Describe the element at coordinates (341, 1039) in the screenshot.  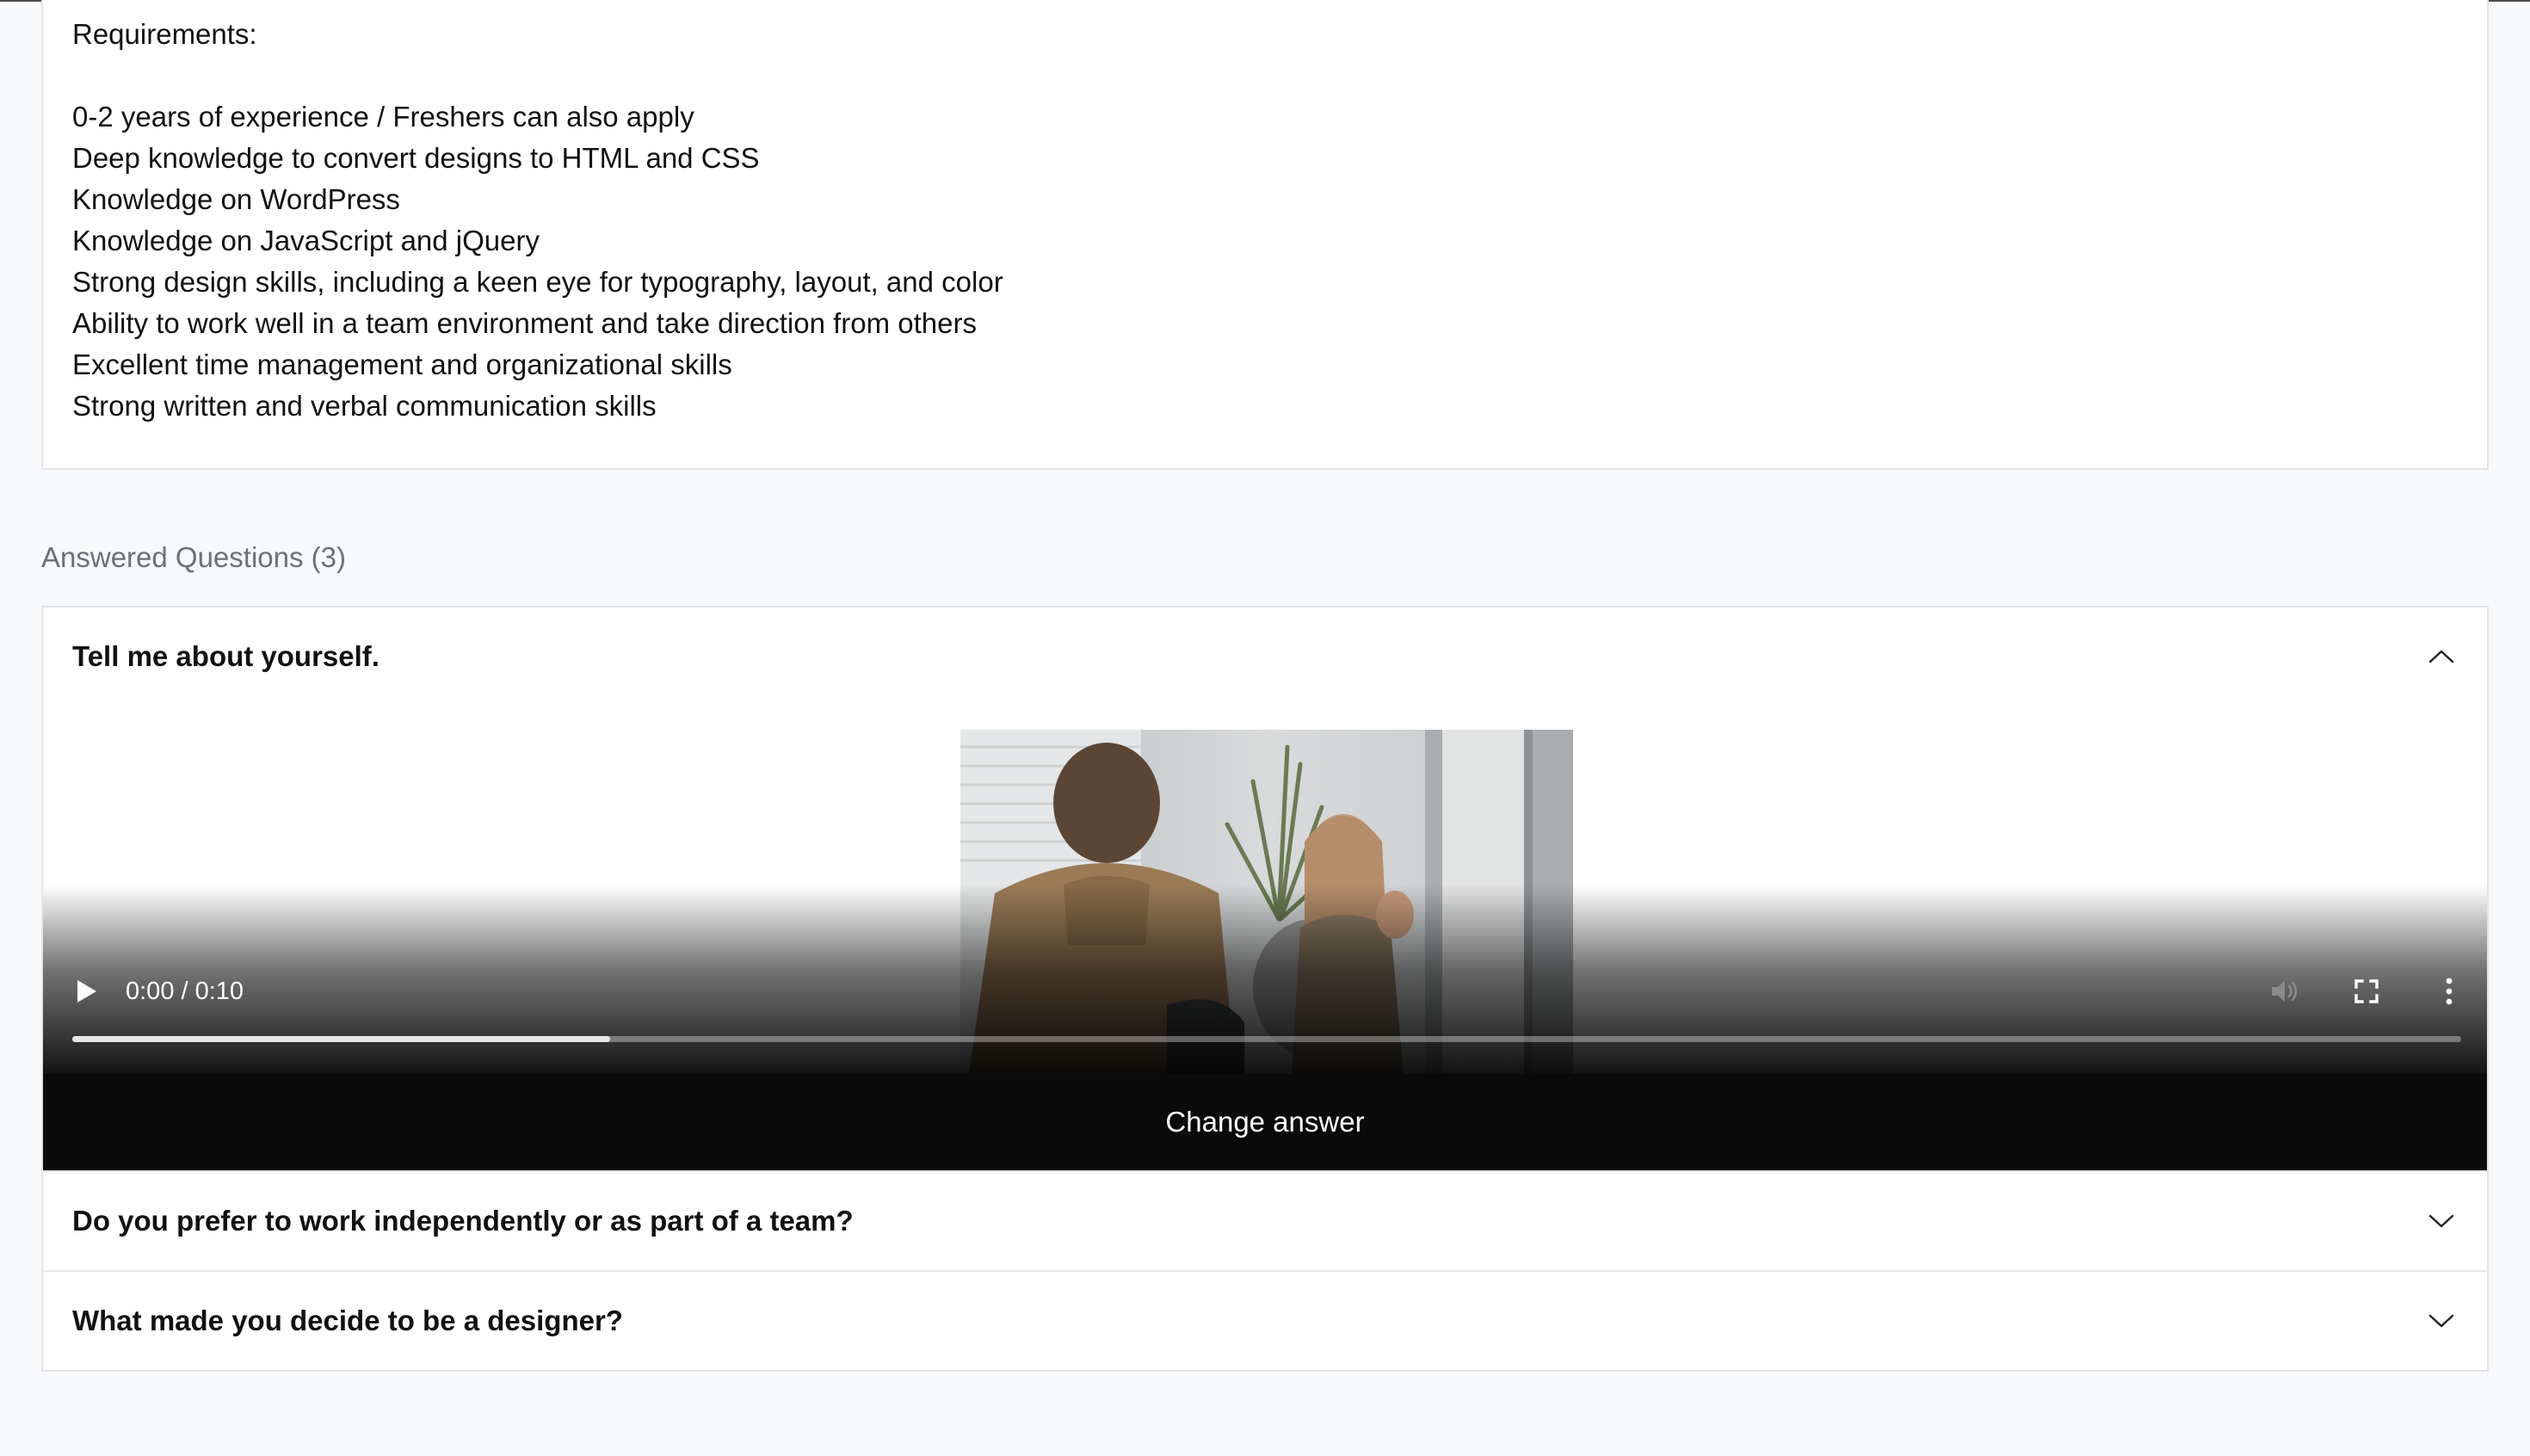
I see `video-progress-fill` at that location.